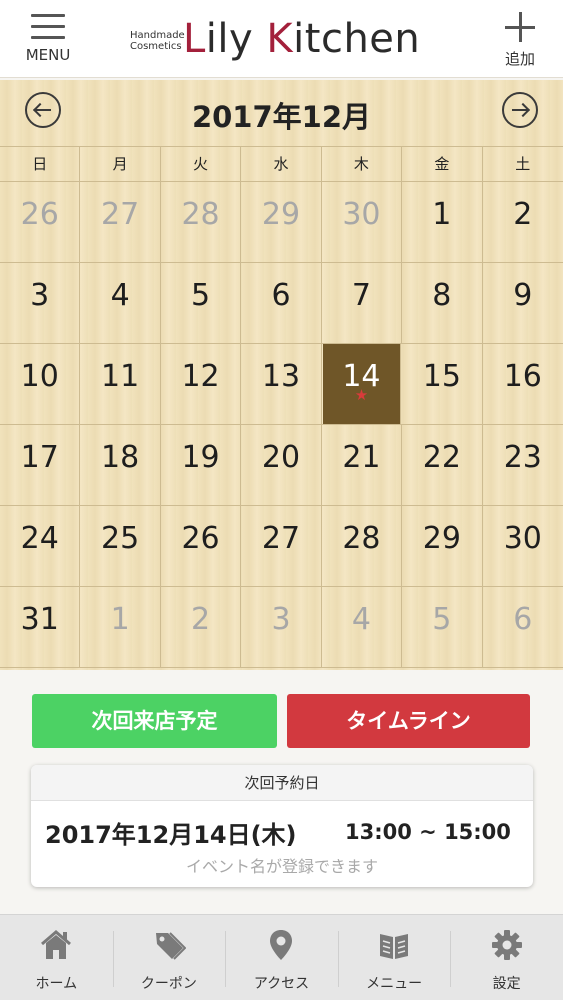 The width and height of the screenshot is (563, 1000). What do you see at coordinates (200, 376) in the screenshot?
I see `day-number: 12` at bounding box center [200, 376].